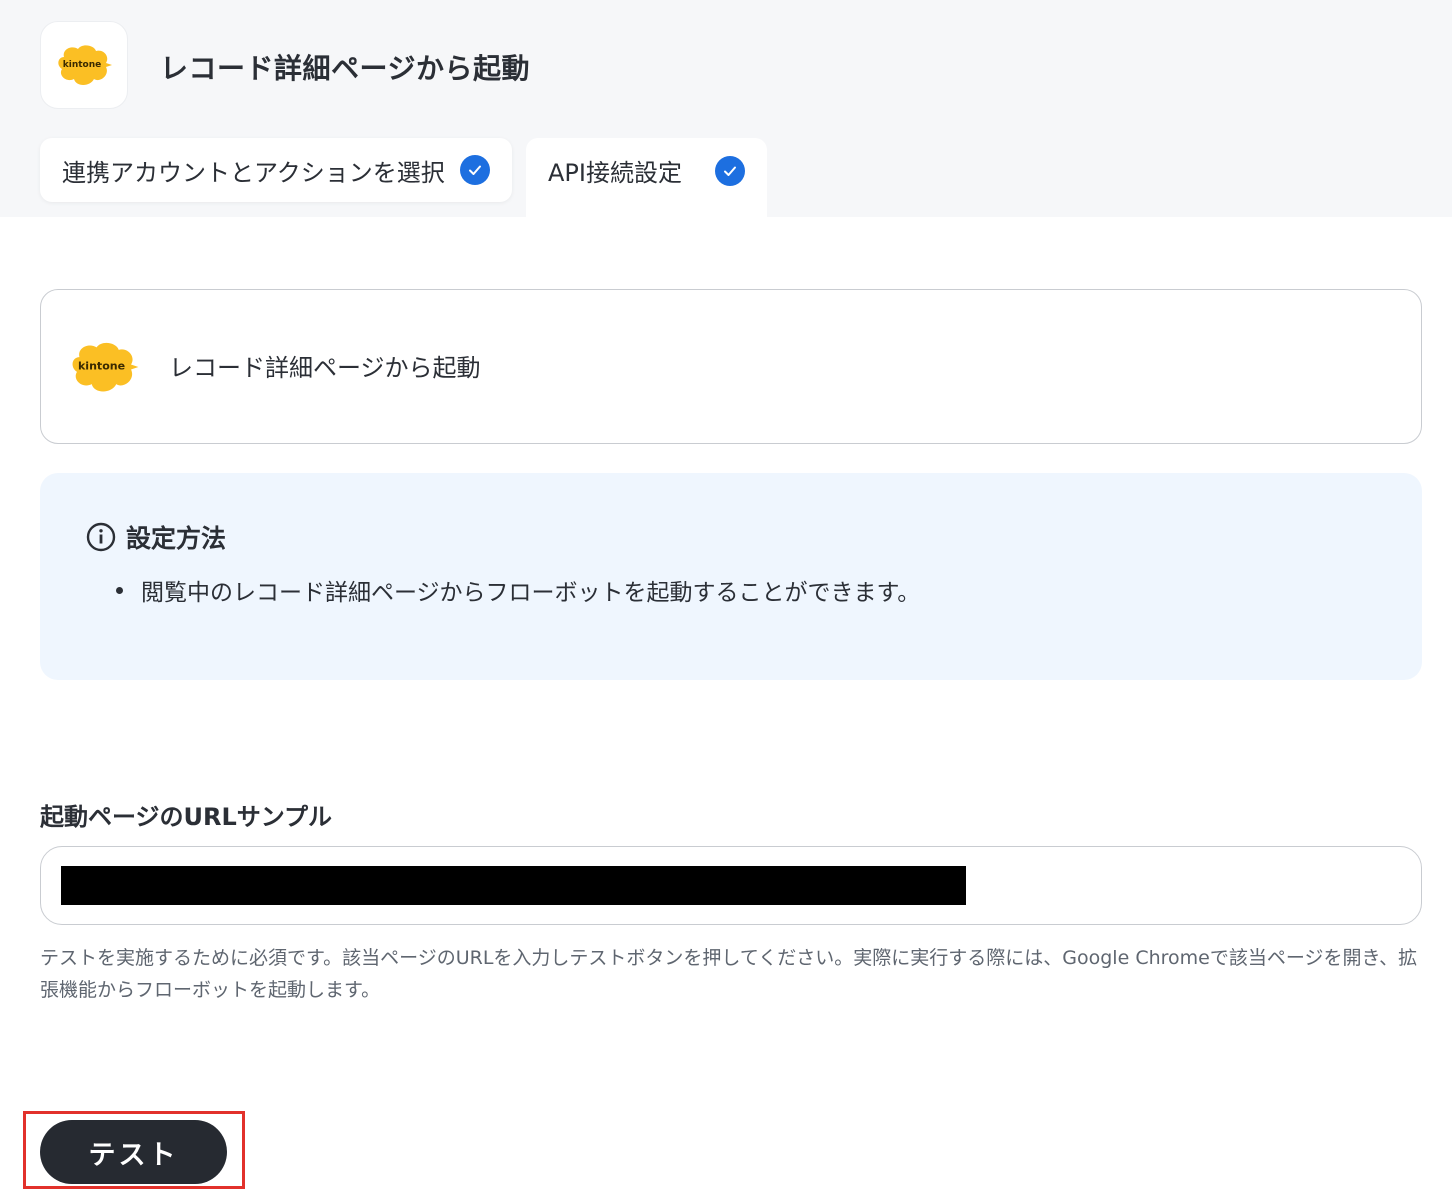 This screenshot has height=1202, width=1452. What do you see at coordinates (345, 68) in the screenshot?
I see `page-title: レコード詳細ページから起動` at bounding box center [345, 68].